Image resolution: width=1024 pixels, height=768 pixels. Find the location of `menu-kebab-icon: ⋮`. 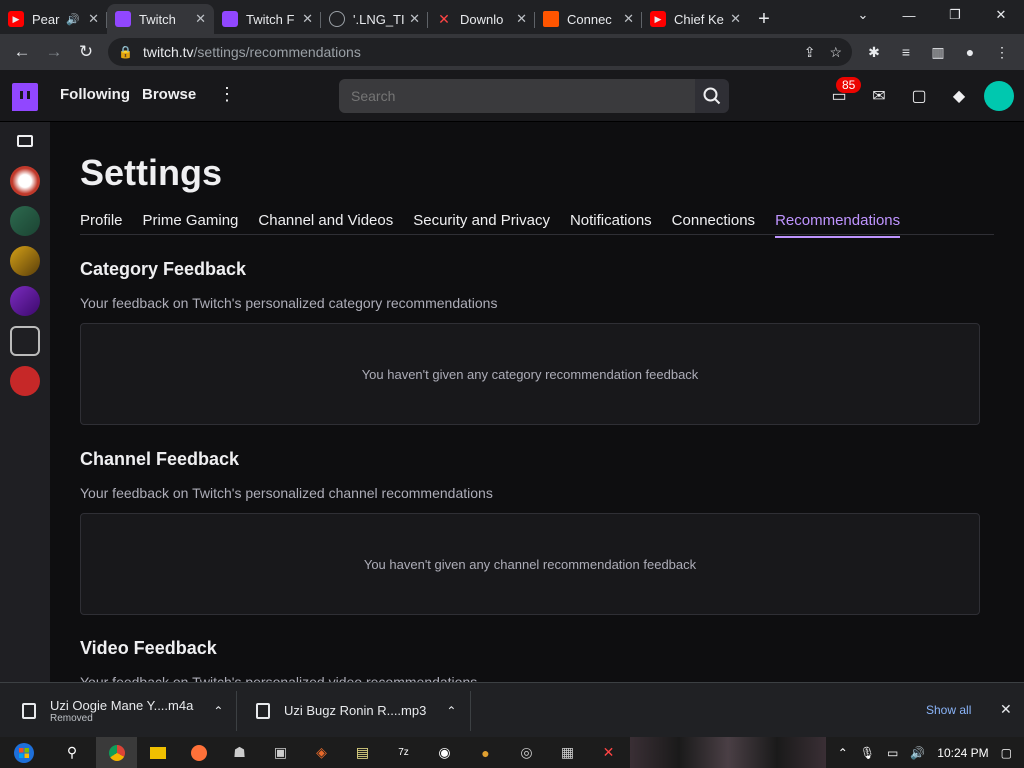

menu-kebab-icon: ⋮ is located at coordinates (1002, 52).